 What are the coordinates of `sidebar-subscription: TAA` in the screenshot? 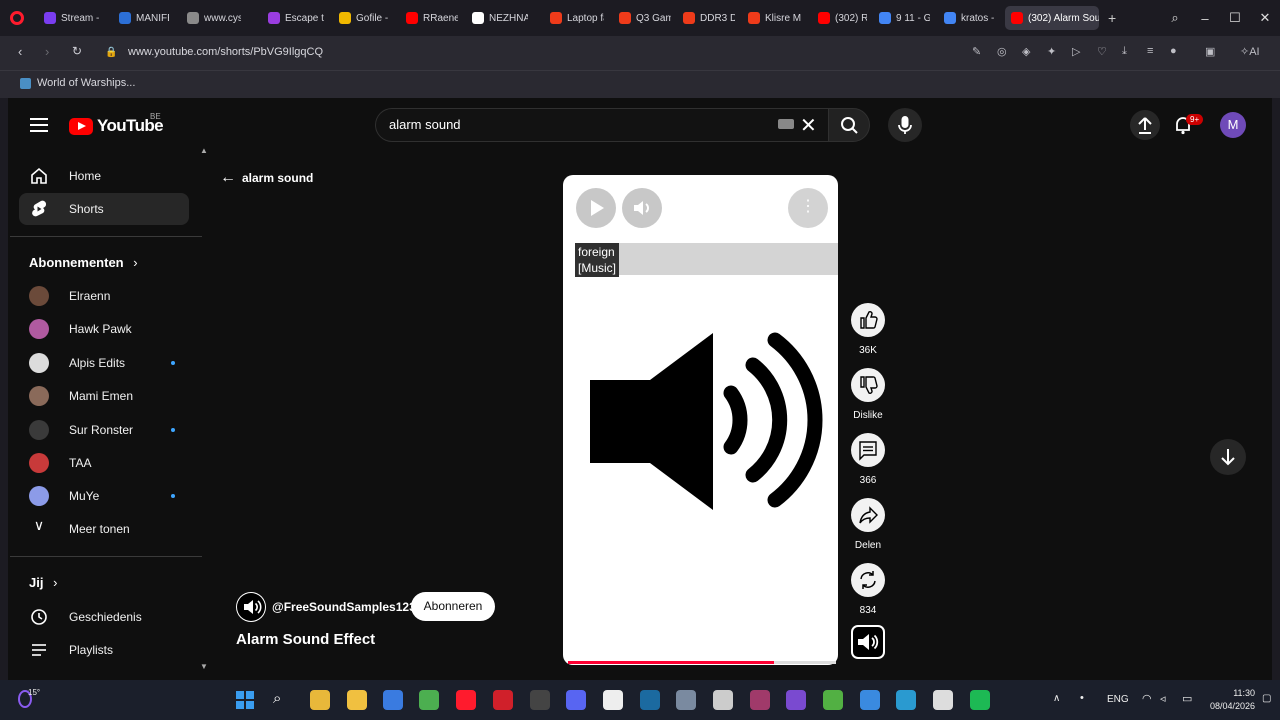 It's located at (104, 463).